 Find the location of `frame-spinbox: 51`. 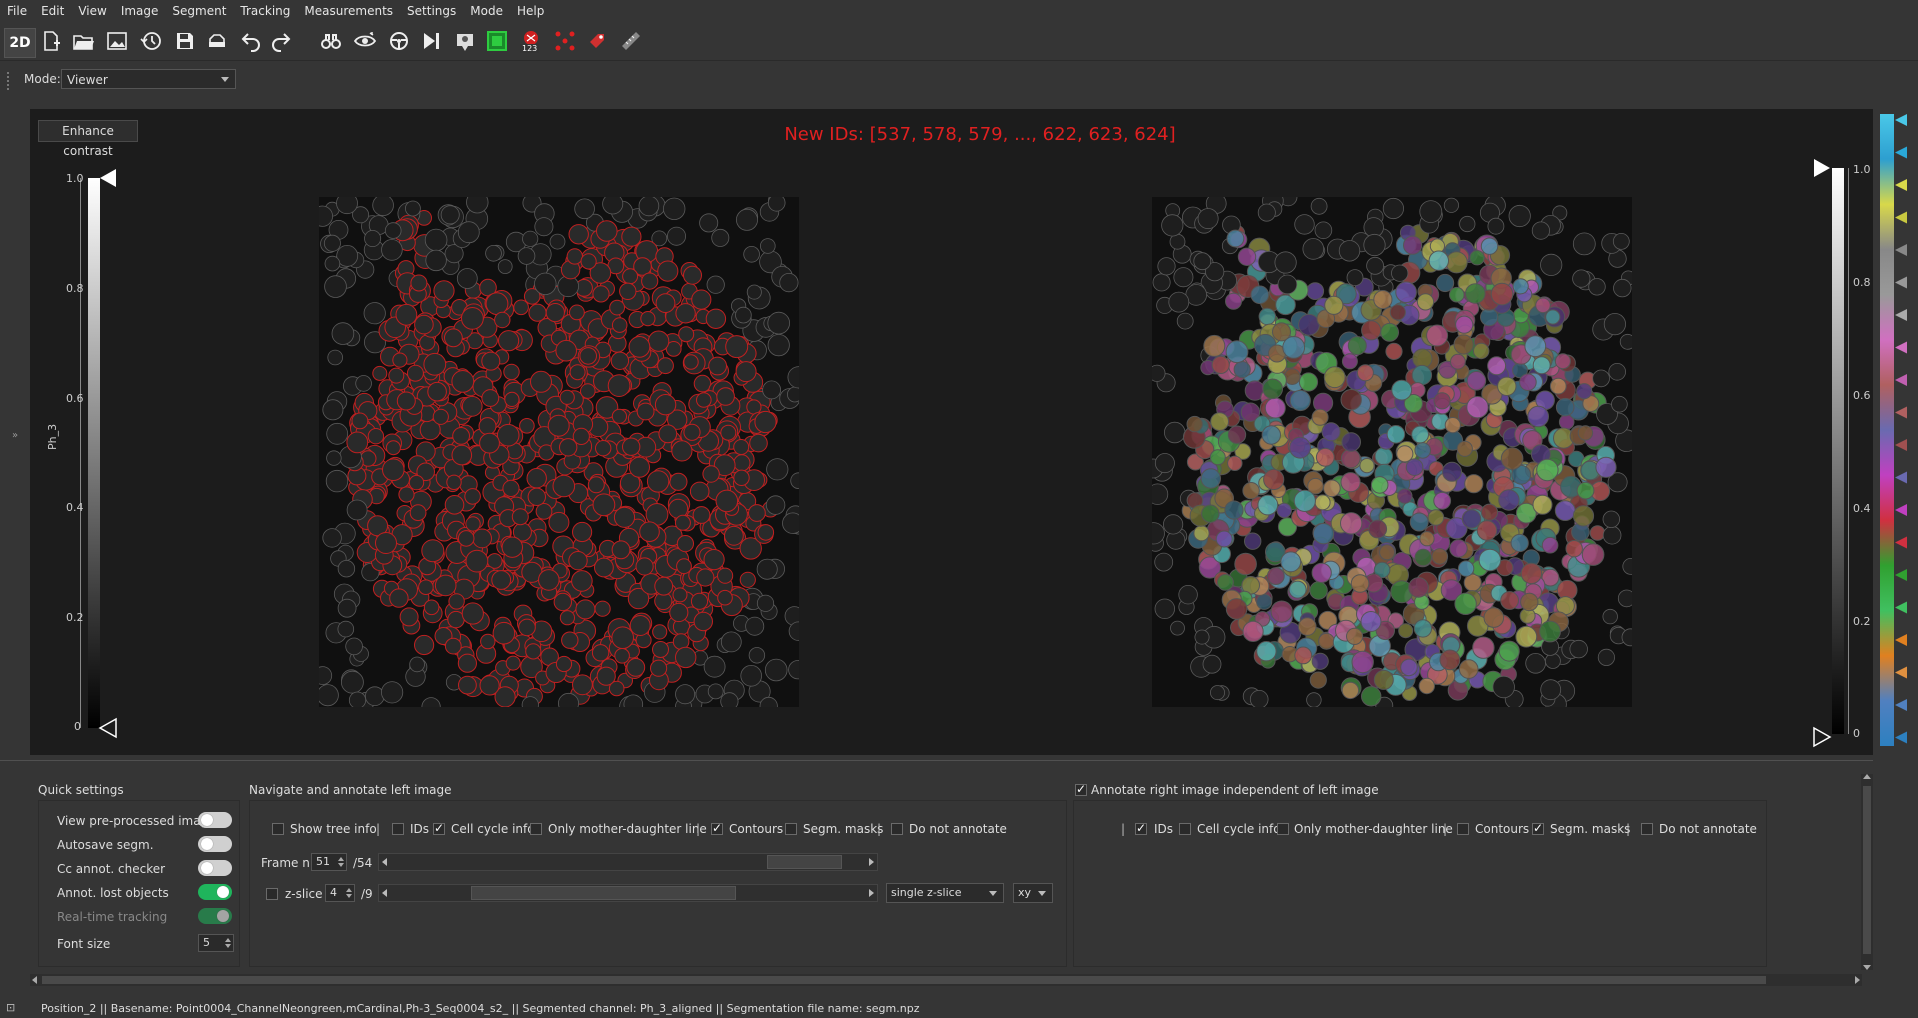

frame-spinbox: 51 is located at coordinates (329, 862).